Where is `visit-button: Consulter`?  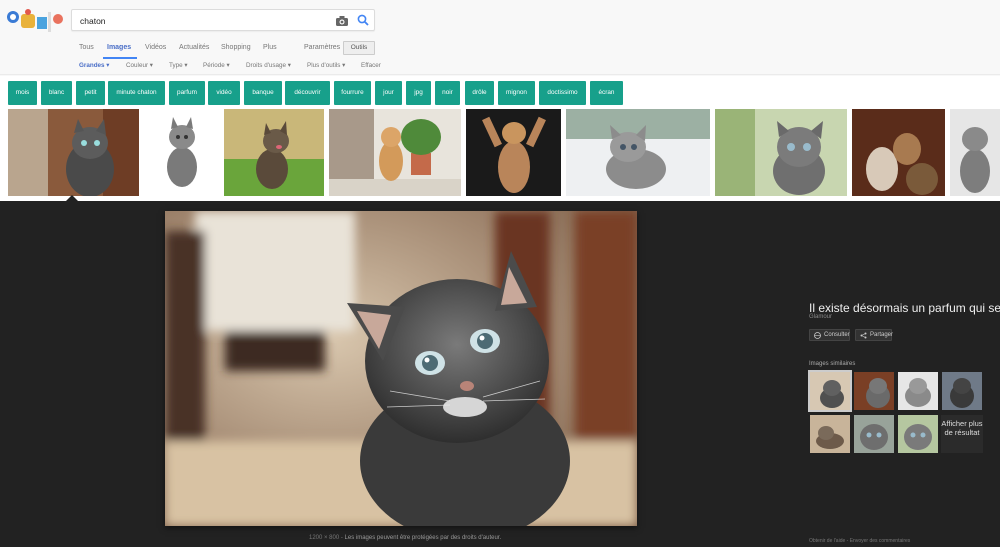
visit-button: Consulter is located at coordinates (829, 335).